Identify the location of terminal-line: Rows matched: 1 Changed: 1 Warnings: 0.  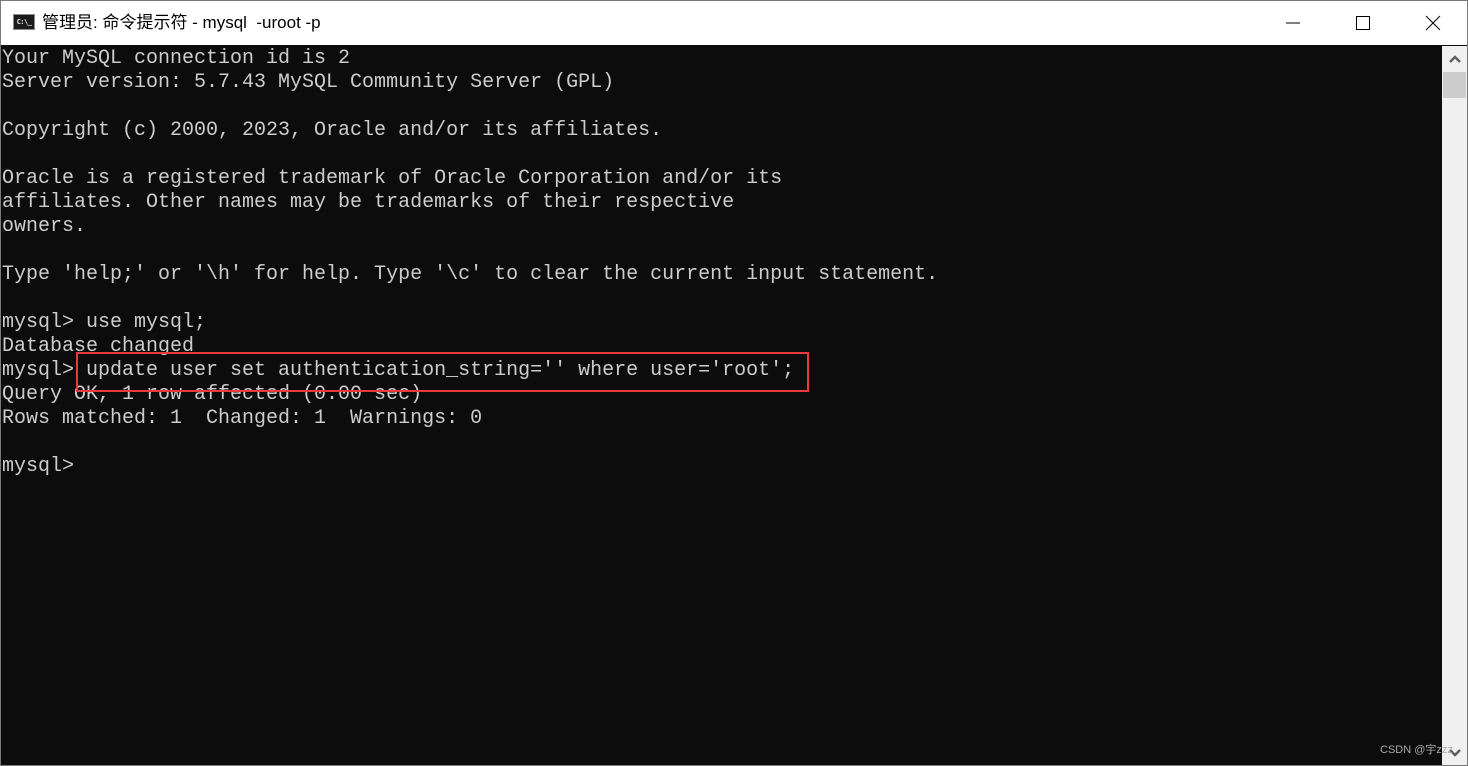
(242, 418).